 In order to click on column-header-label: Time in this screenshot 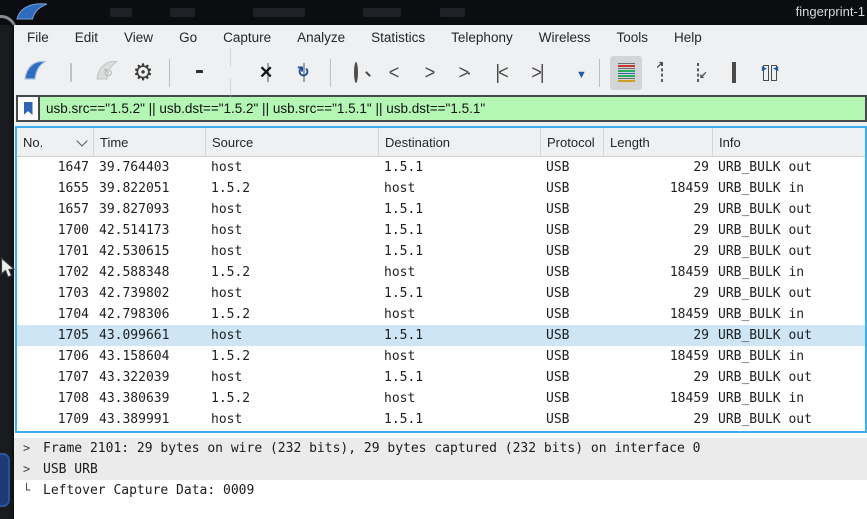, I will do `click(114, 142)`.